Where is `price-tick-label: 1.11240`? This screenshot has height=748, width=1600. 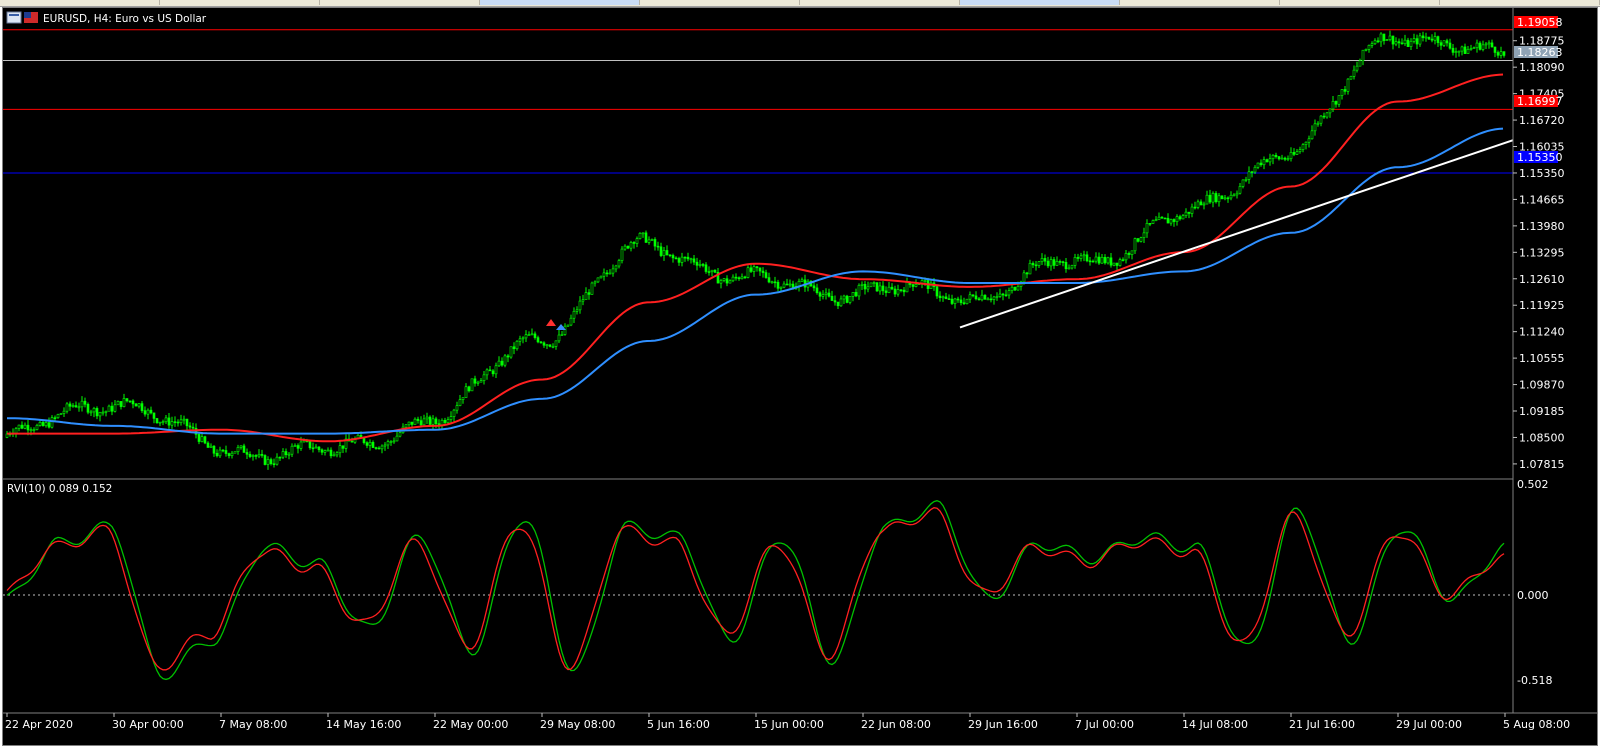
price-tick-label: 1.11240 is located at coordinates (1542, 332).